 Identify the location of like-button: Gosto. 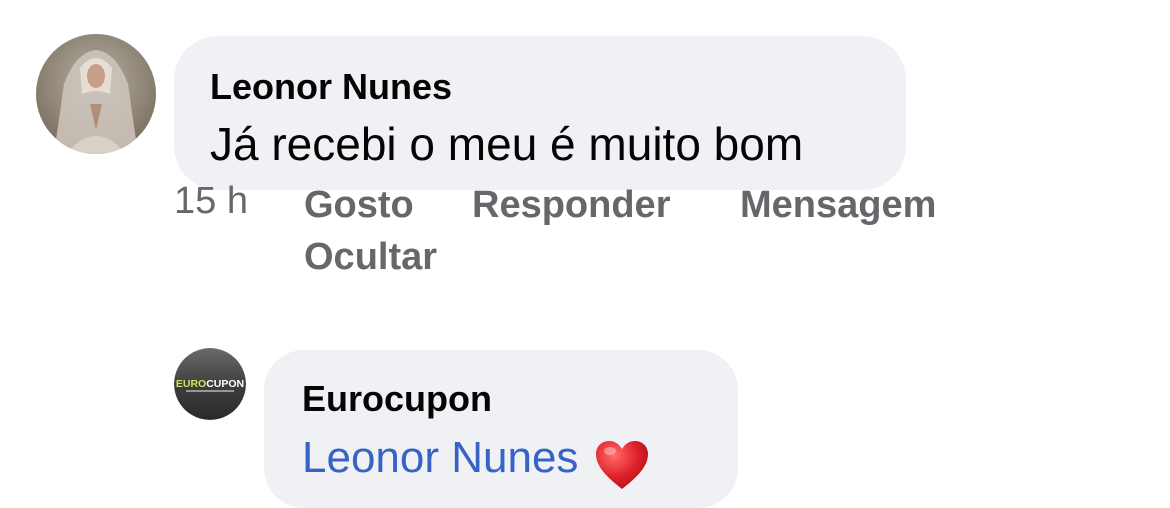
(359, 205).